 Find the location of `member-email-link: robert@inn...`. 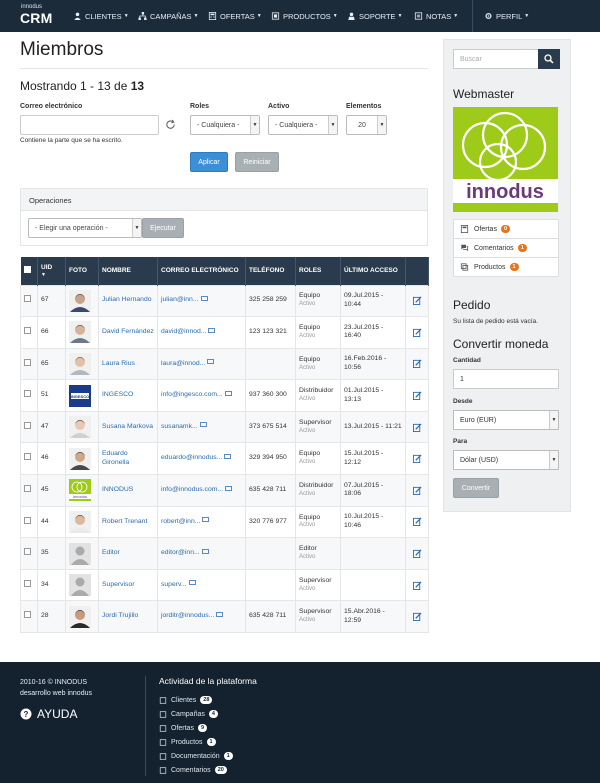

member-email-link: robert@inn... is located at coordinates (180, 521).